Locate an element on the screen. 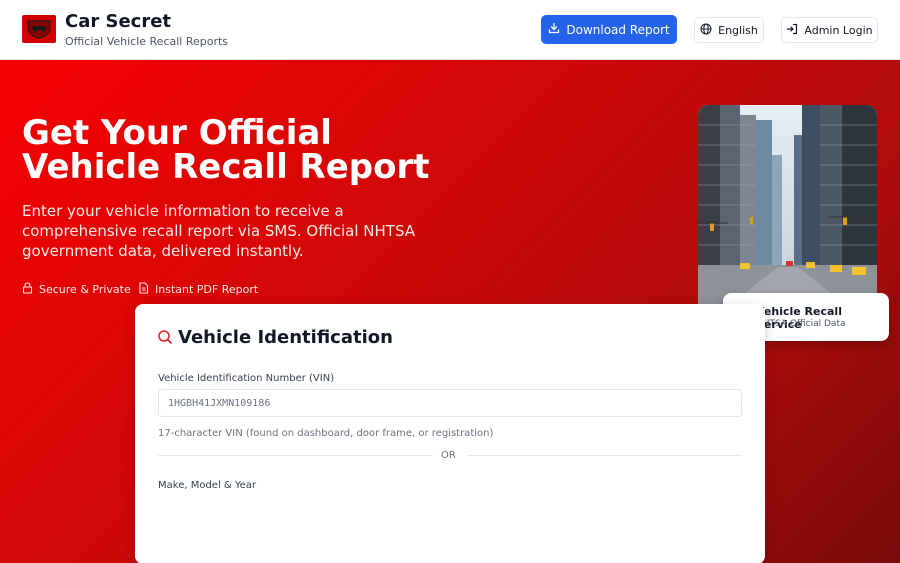 The image size is (900, 563). service-card-subtitle: NHTSA Official Data is located at coordinates (801, 324).